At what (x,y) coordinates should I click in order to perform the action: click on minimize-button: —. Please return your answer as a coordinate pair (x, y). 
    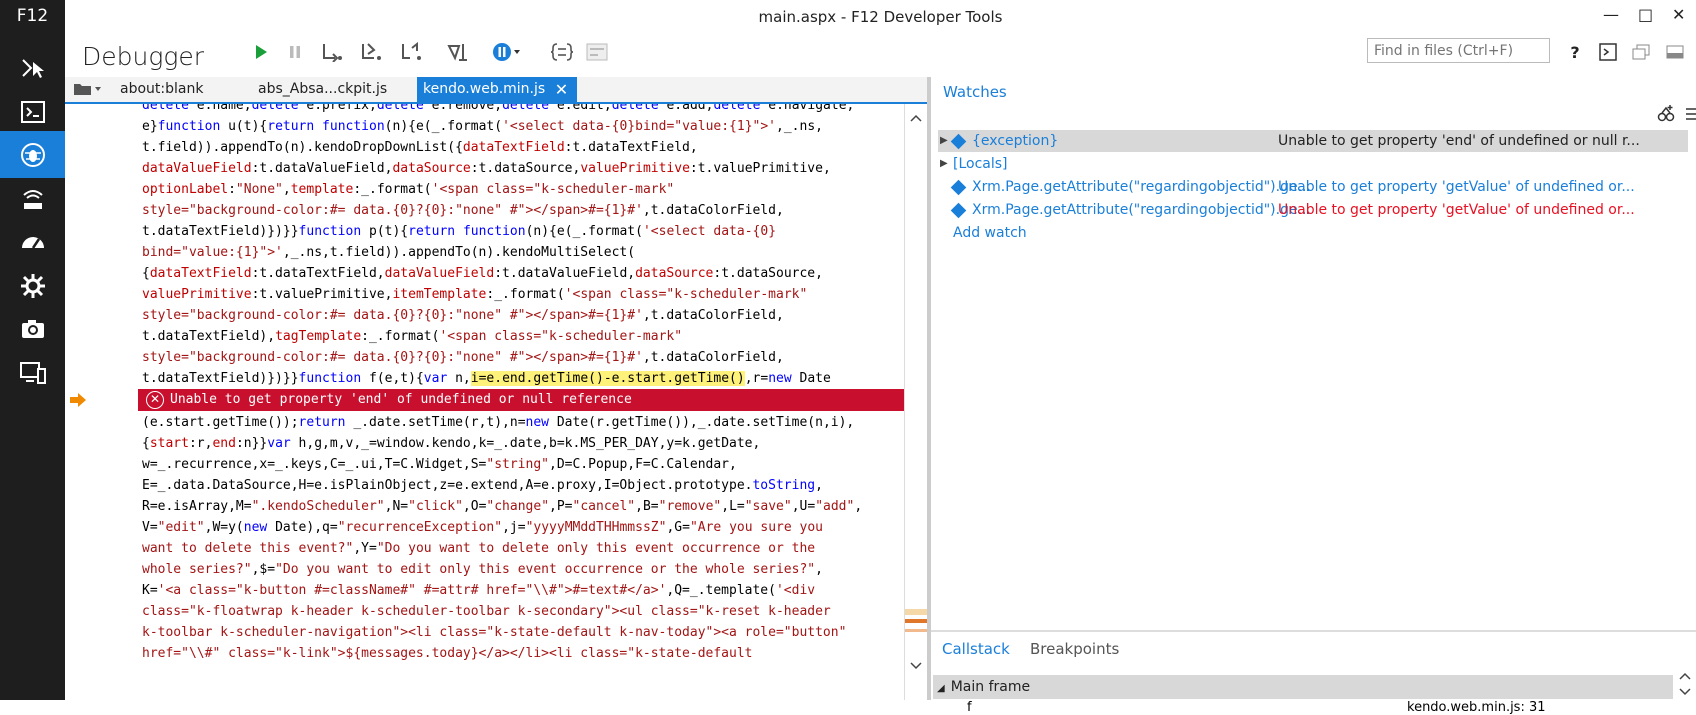
    Looking at the image, I should click on (1611, 14).